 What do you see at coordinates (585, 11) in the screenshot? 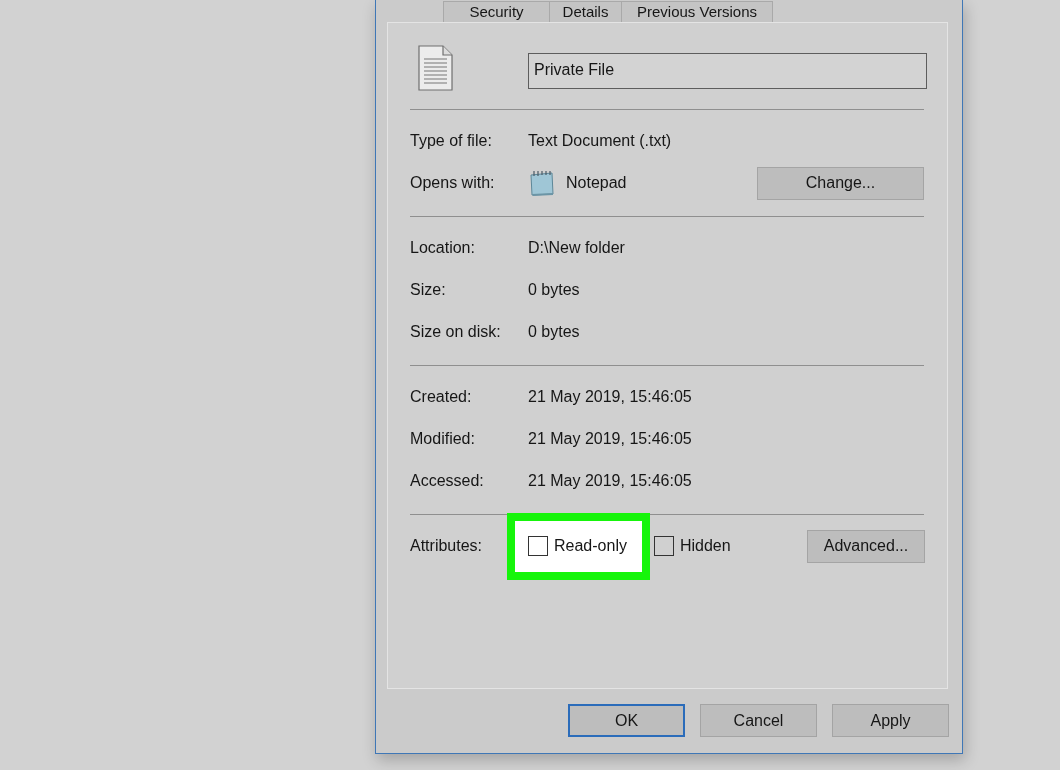
I see `tab: Details` at bounding box center [585, 11].